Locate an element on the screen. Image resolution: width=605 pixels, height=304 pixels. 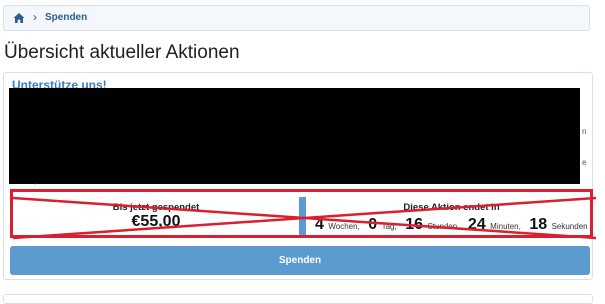
raised-label: Bis jetzt gespendet is located at coordinates (156, 207).